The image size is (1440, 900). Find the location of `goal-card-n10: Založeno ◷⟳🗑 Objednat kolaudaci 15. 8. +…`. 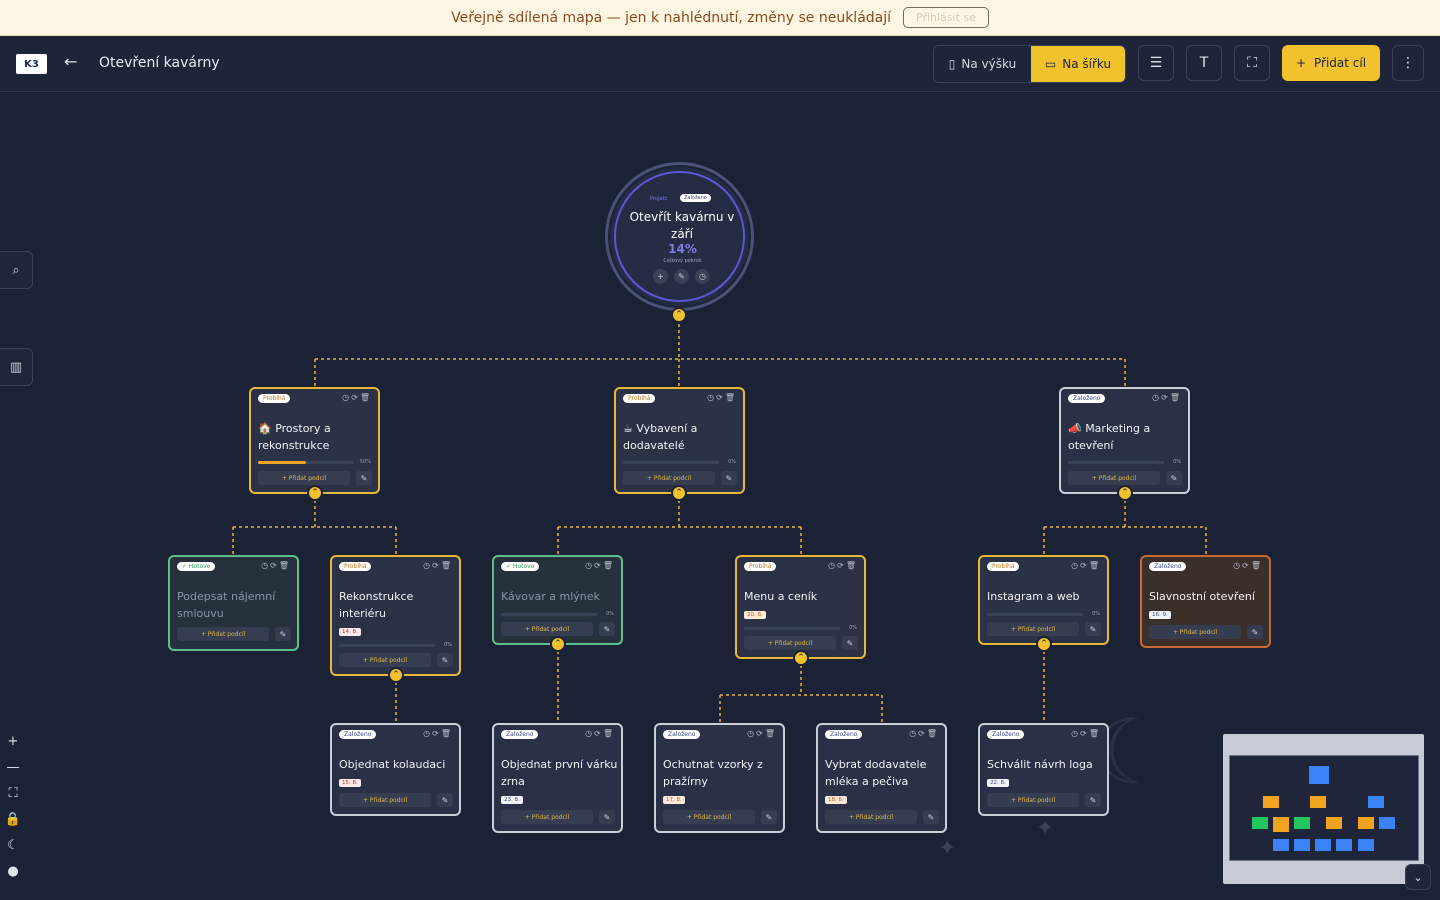

goal-card-n10: Založeno ◷⟳🗑 Objednat kolaudaci 15. 8. +… is located at coordinates (395, 769).